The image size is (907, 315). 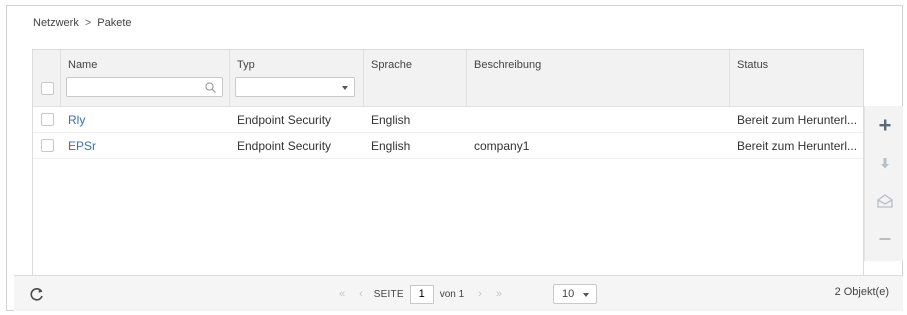 What do you see at coordinates (210, 87) in the screenshot?
I see `search-icon` at bounding box center [210, 87].